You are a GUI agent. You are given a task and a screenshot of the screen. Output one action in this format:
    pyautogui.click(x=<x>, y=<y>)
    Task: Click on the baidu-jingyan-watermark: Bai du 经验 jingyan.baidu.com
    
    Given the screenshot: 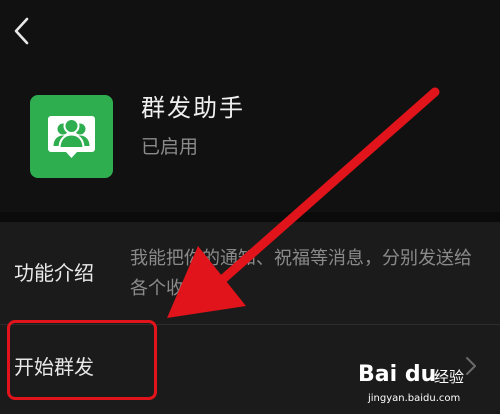 What is the action you would take?
    pyautogui.click(x=423, y=385)
    